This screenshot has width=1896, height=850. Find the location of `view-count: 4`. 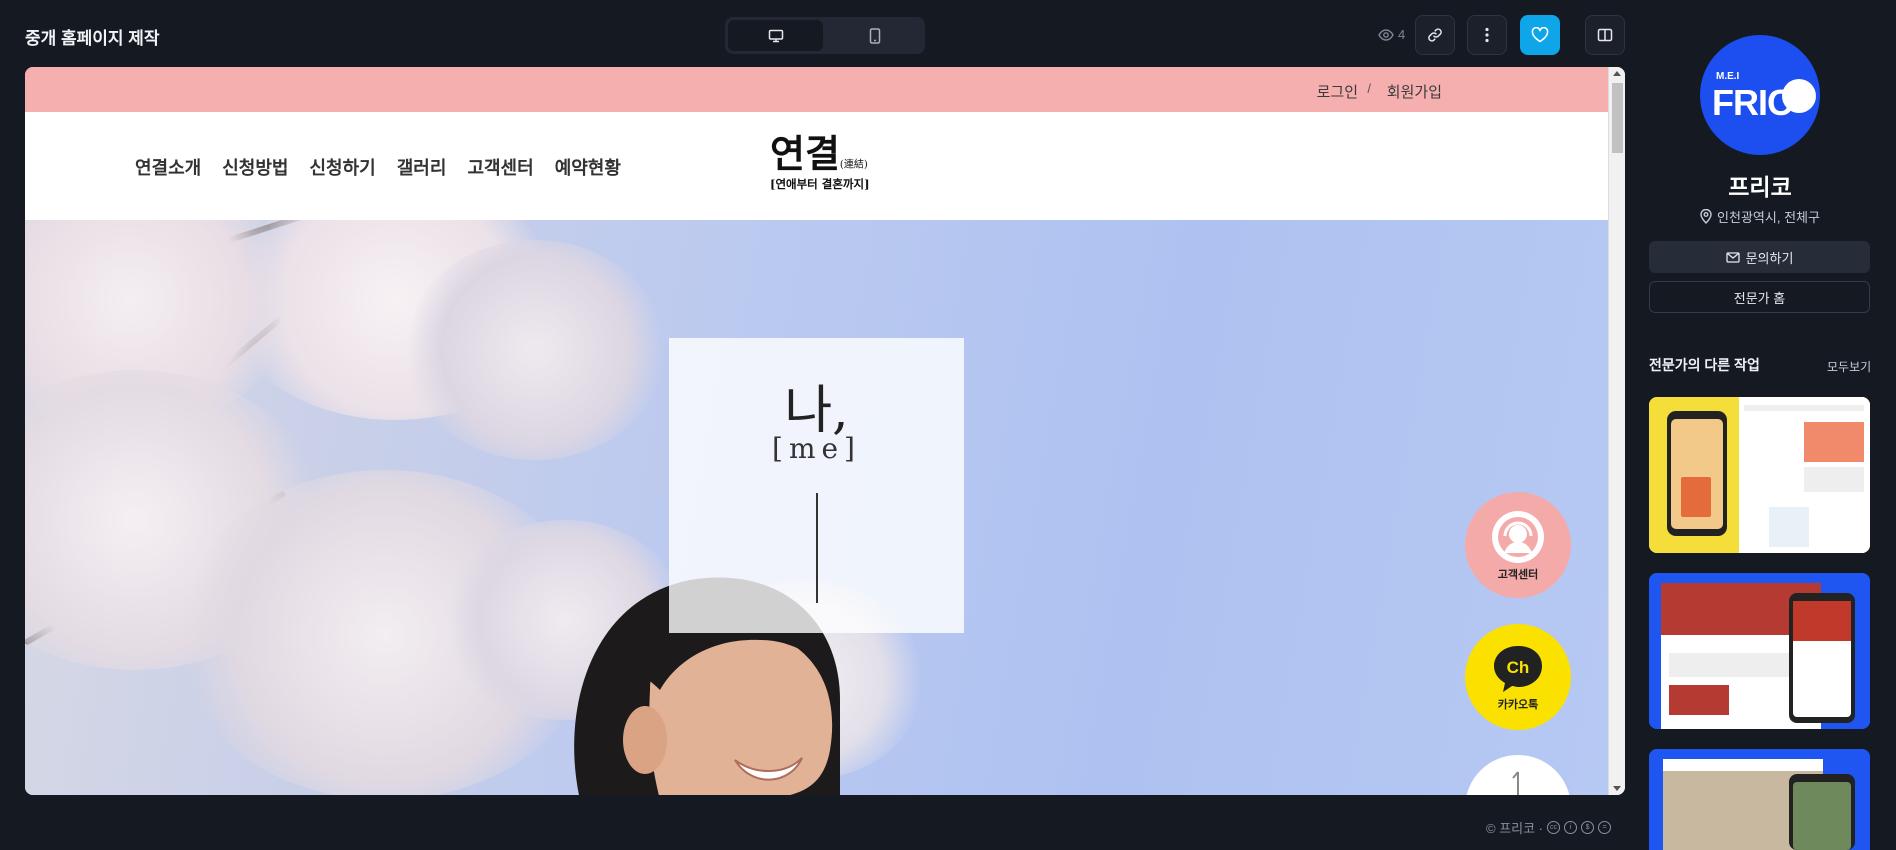

view-count: 4 is located at coordinates (1391, 34).